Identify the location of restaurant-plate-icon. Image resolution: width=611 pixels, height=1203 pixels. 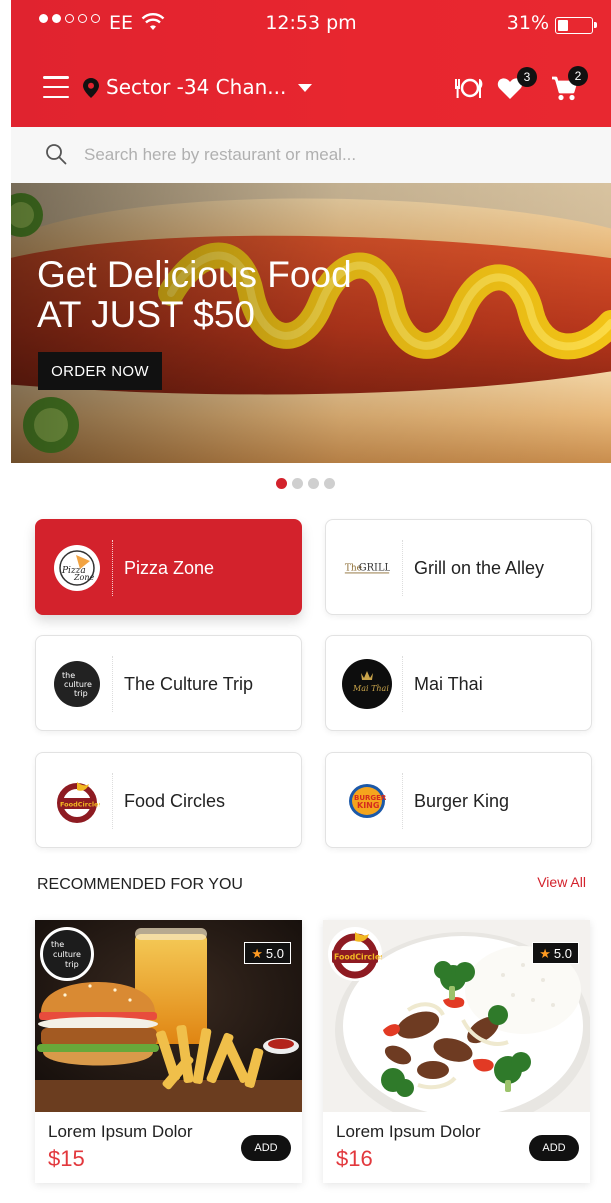
(469, 88).